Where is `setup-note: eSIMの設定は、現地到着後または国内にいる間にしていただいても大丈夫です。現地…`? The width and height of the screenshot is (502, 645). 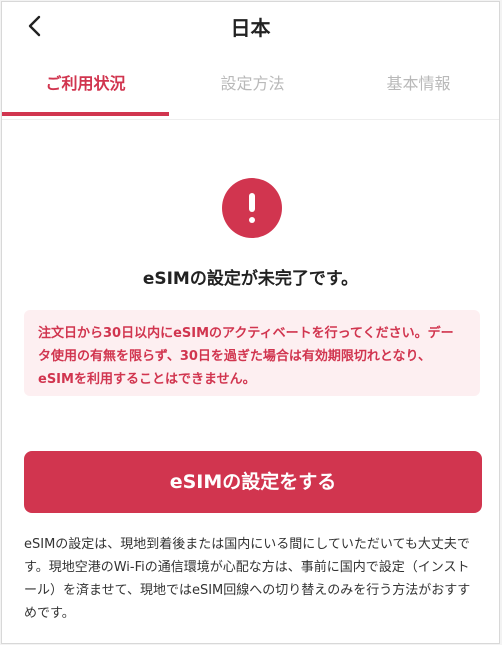 setup-note: eSIMの設定は、現地到着後または国内にいる間にしていただいても大丈夫です。現地… is located at coordinates (247, 579).